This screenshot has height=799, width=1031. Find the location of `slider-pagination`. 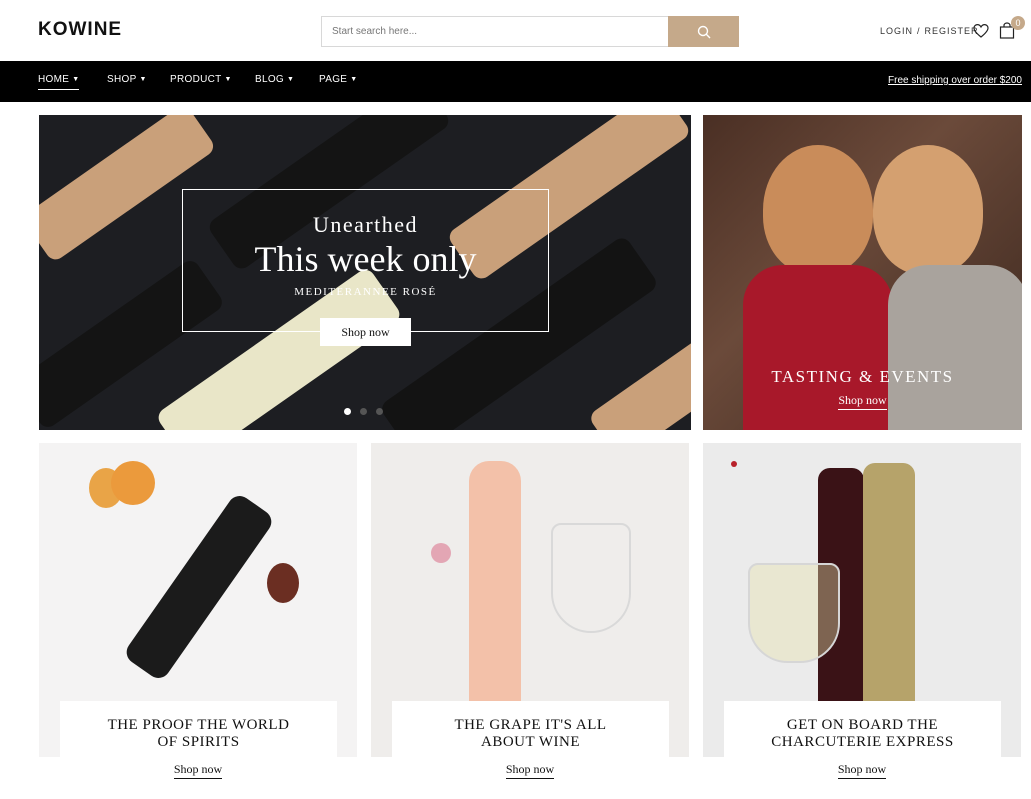

slider-pagination is located at coordinates (363, 411).